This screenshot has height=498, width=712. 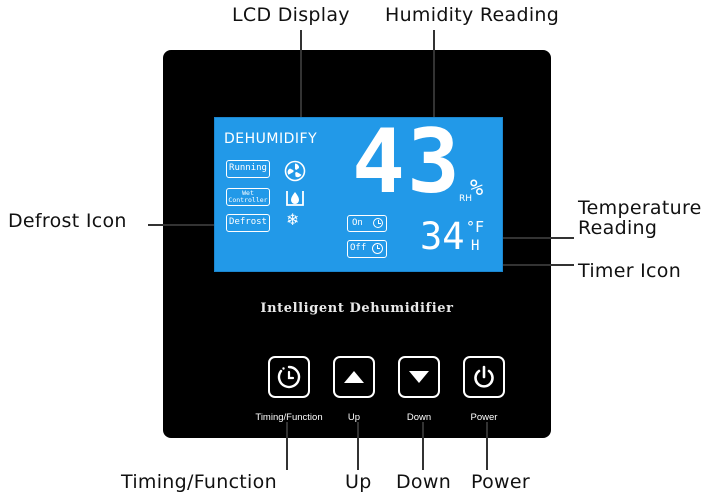 I want to click on snowflake-icon: ❄, so click(x=293, y=219).